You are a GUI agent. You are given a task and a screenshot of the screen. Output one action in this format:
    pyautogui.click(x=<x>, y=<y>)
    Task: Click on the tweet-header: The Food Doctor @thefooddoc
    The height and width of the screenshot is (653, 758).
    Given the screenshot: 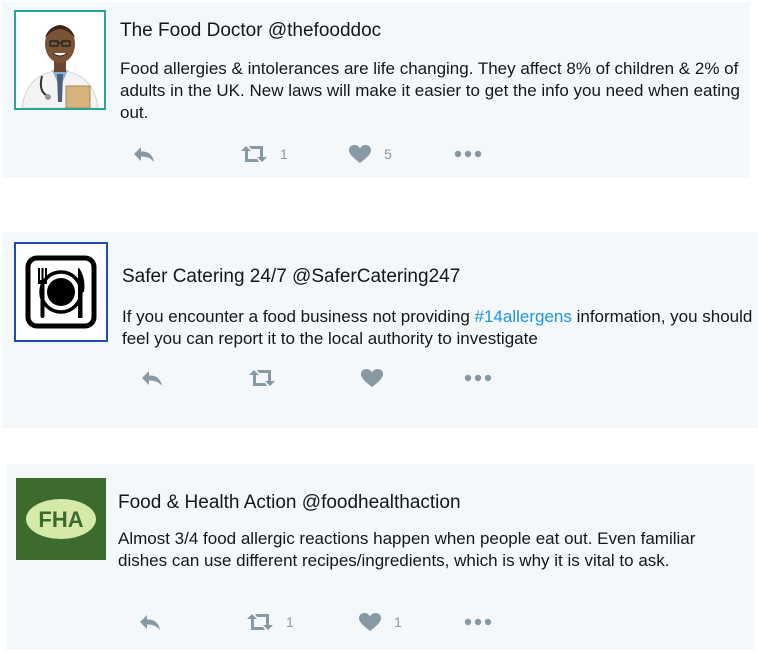 What is the action you would take?
    pyautogui.click(x=250, y=31)
    